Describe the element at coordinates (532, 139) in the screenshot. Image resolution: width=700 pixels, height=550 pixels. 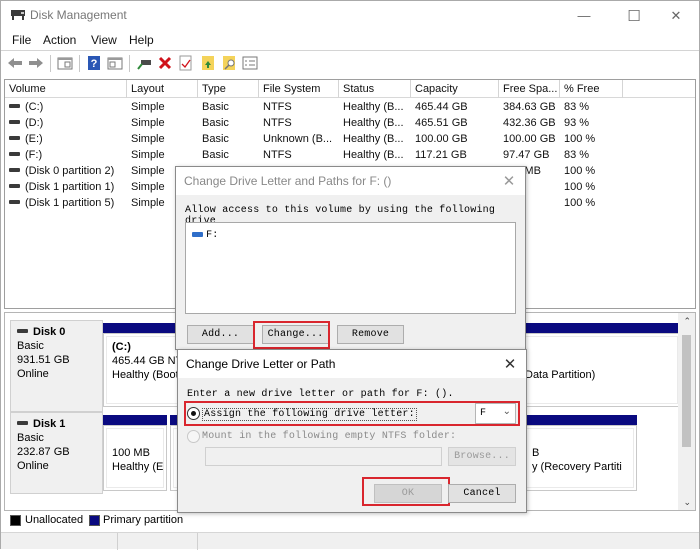
I see `cell-free: 100.00 GB` at that location.